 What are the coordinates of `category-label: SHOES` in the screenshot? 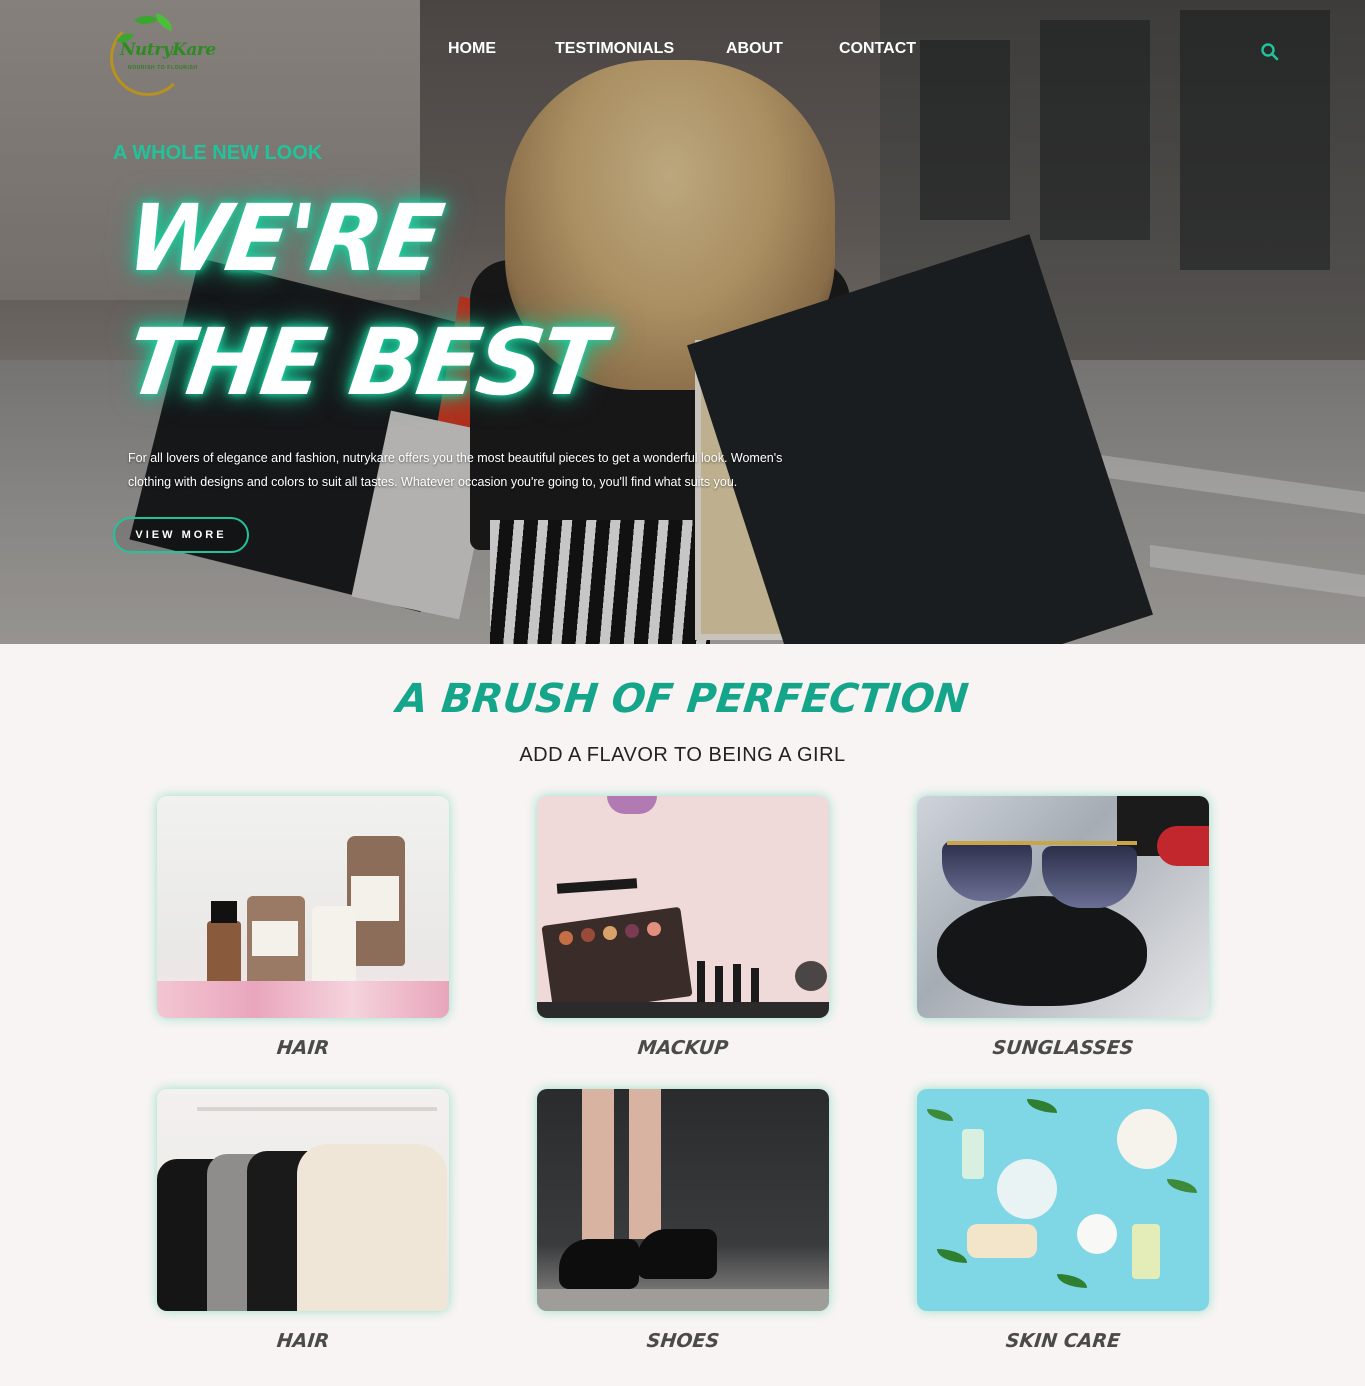 It's located at (683, 1341).